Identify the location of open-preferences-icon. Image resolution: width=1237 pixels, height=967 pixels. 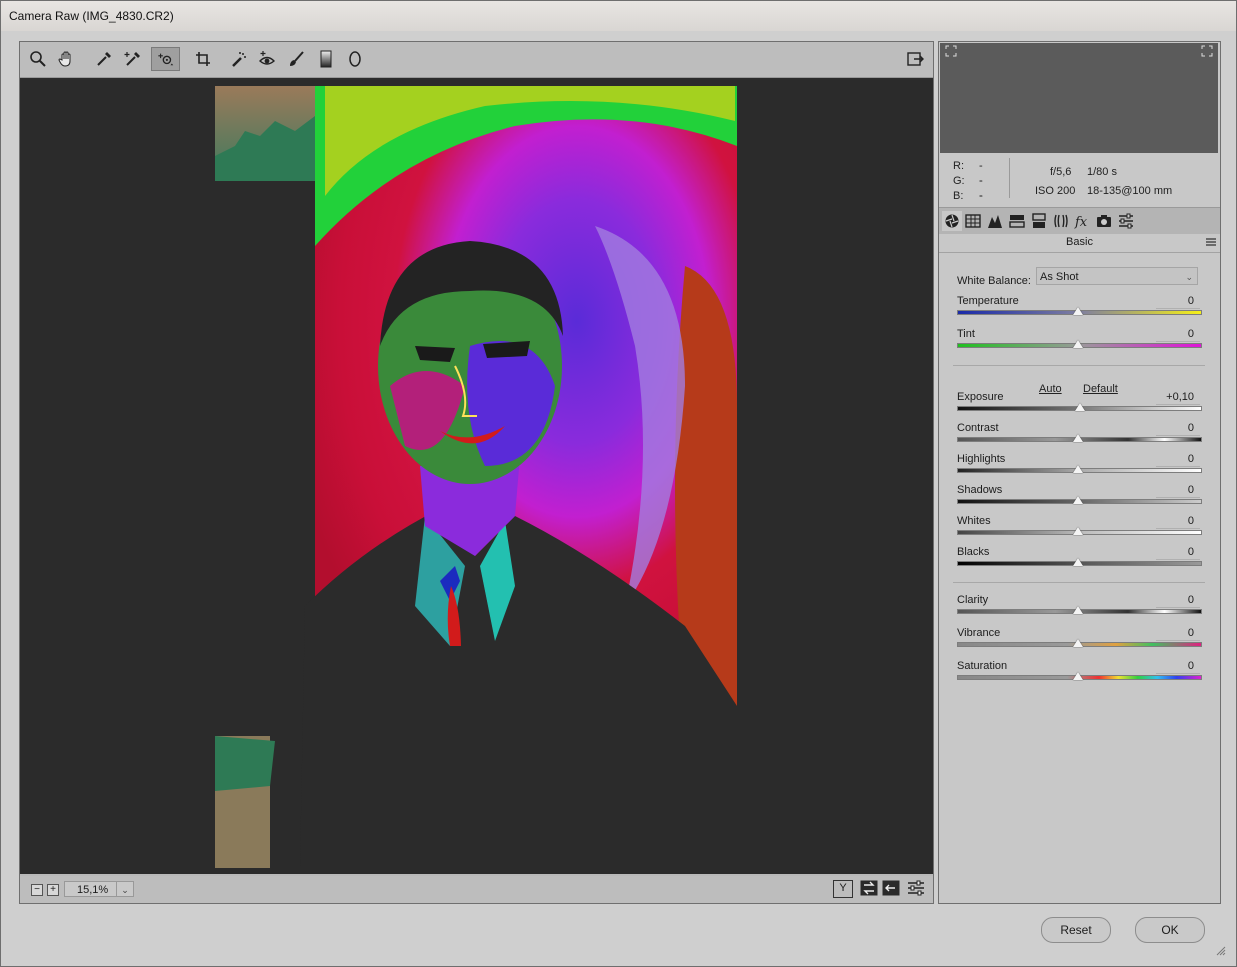
(915, 59).